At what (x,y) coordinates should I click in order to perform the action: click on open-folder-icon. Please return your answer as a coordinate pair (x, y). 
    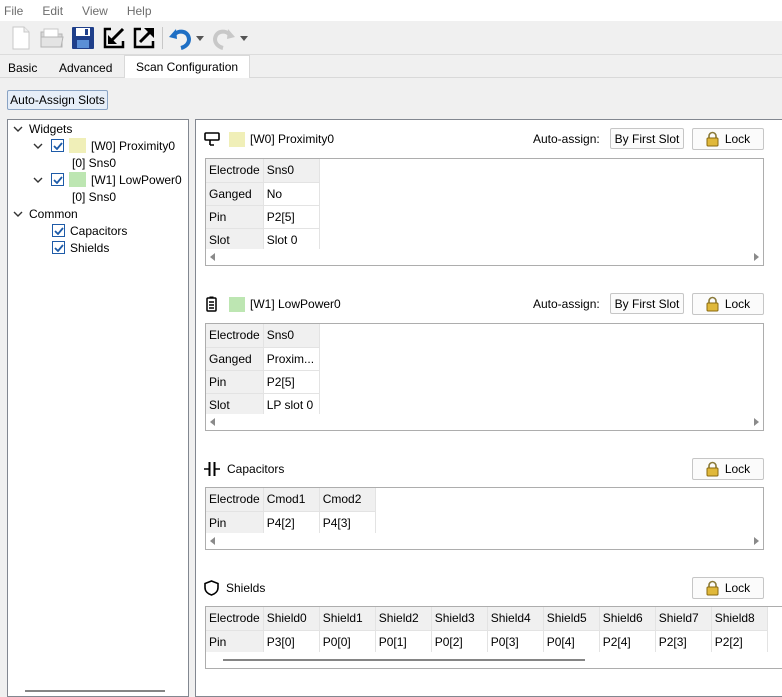
    Looking at the image, I should click on (52, 38).